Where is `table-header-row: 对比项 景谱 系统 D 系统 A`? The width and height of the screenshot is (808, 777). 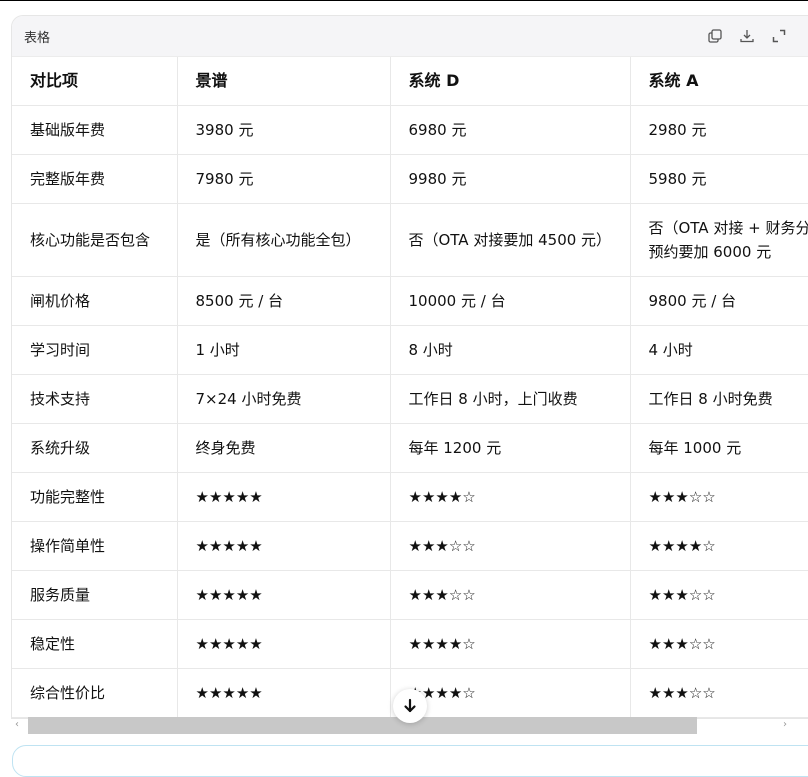
table-header-row: 对比项 景谱 系统 D 系统 A is located at coordinates (410, 81).